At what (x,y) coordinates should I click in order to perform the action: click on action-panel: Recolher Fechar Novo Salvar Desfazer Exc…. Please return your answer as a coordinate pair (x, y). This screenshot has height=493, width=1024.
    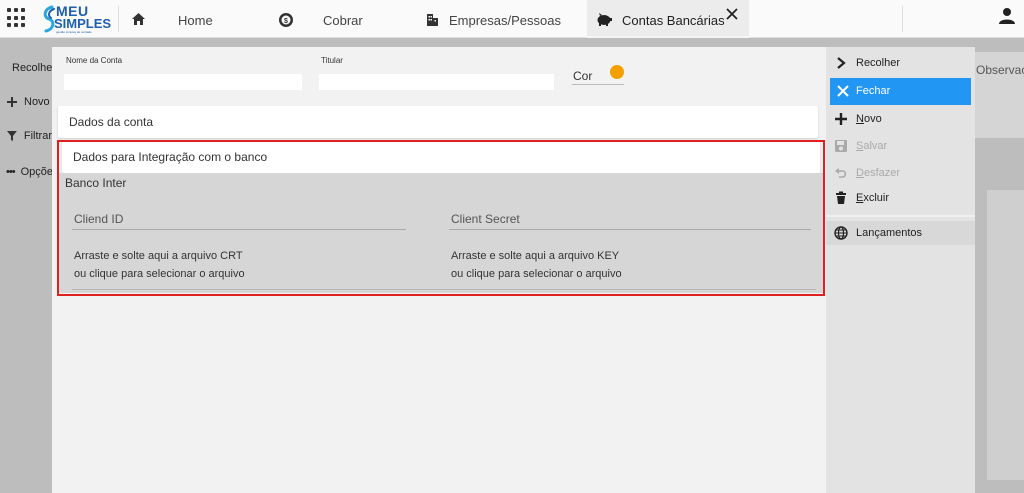
    Looking at the image, I should click on (900, 270).